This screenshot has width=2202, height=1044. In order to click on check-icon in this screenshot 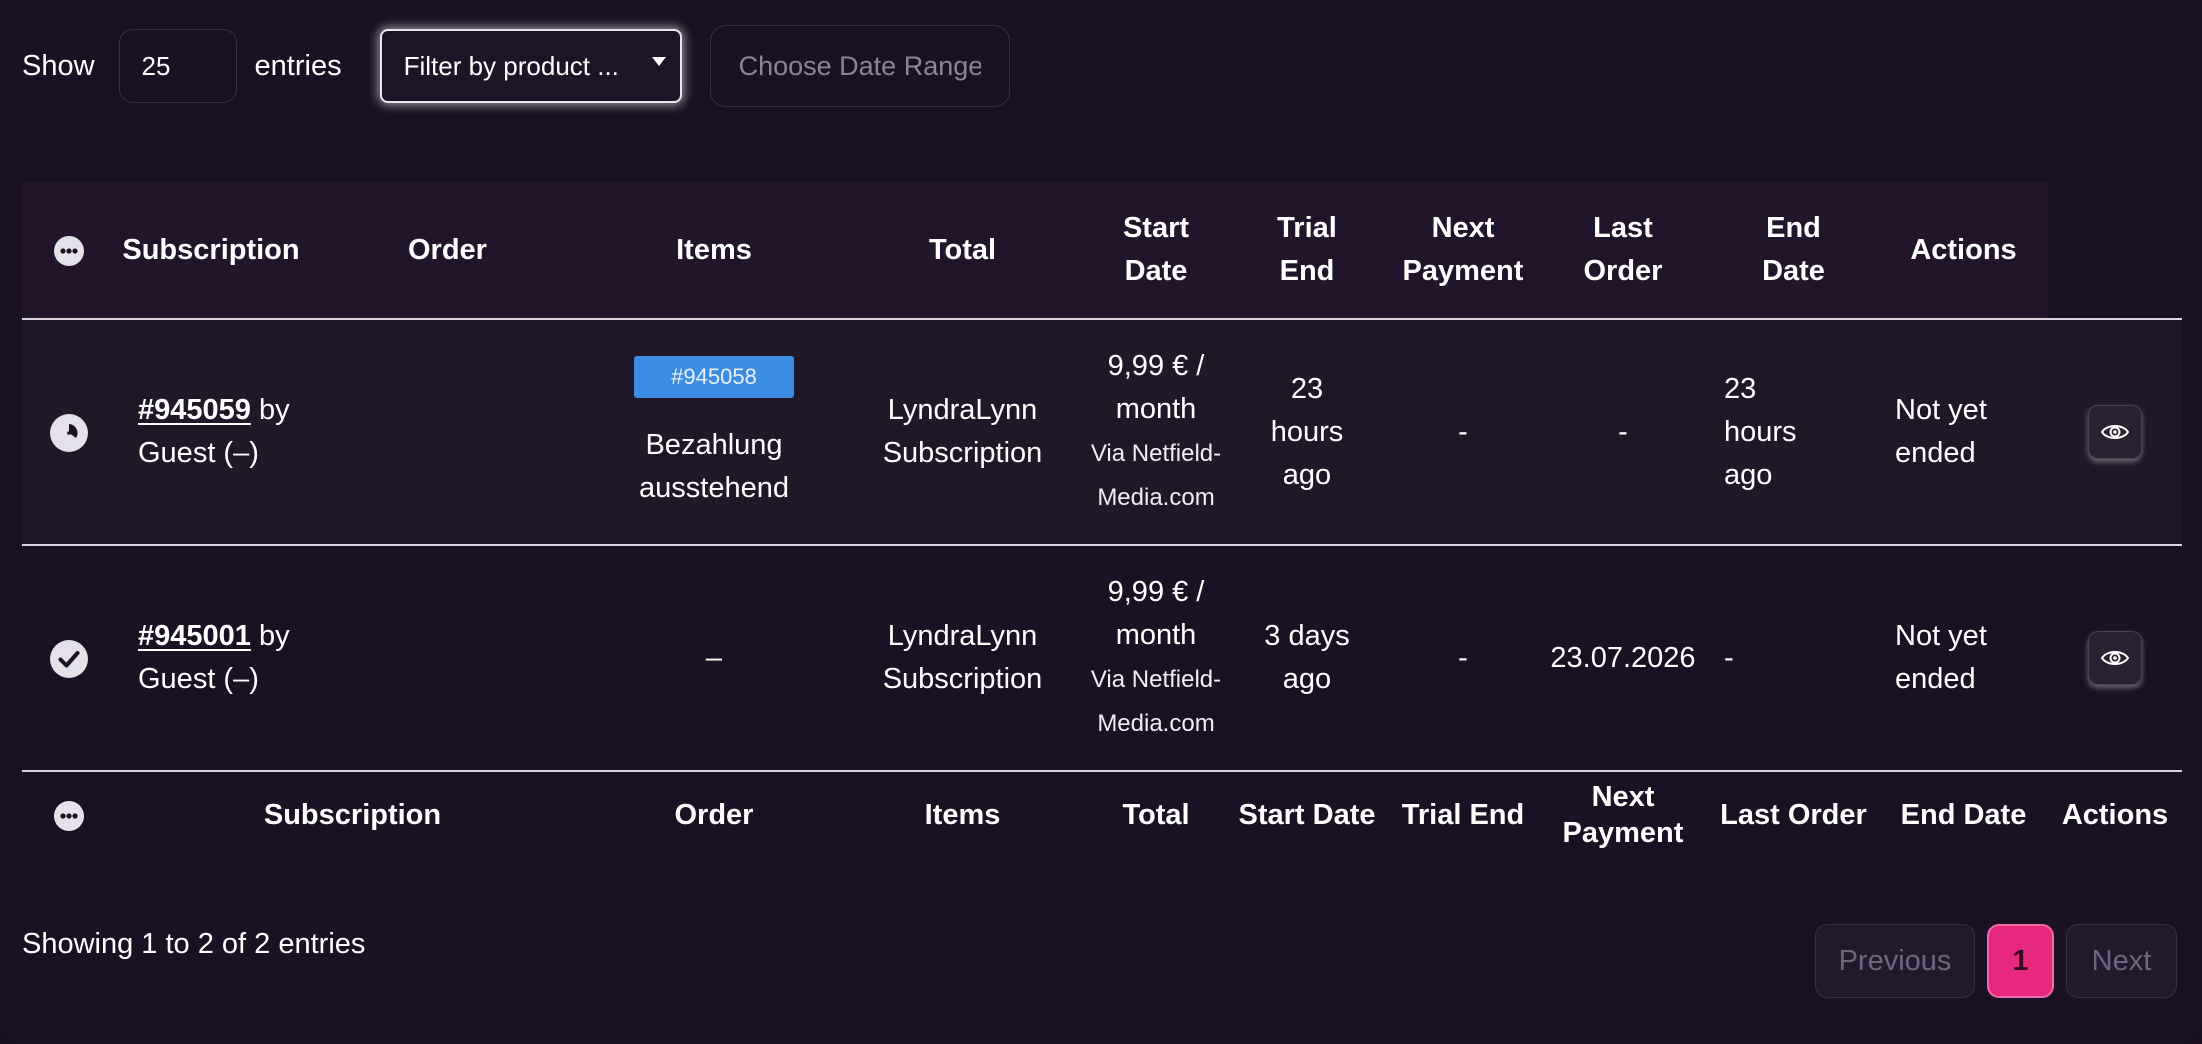, I will do `click(69, 658)`.